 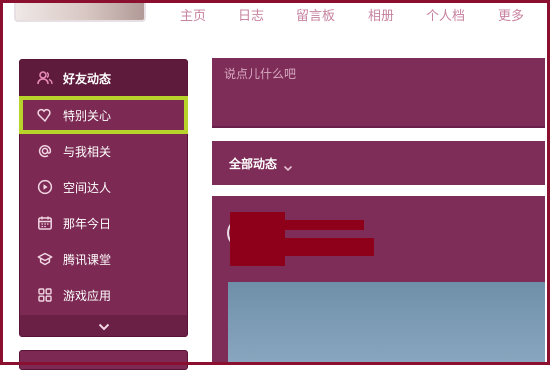 What do you see at coordinates (253, 163) in the screenshot?
I see `feed-filter-dropdown: 全部动态` at bounding box center [253, 163].